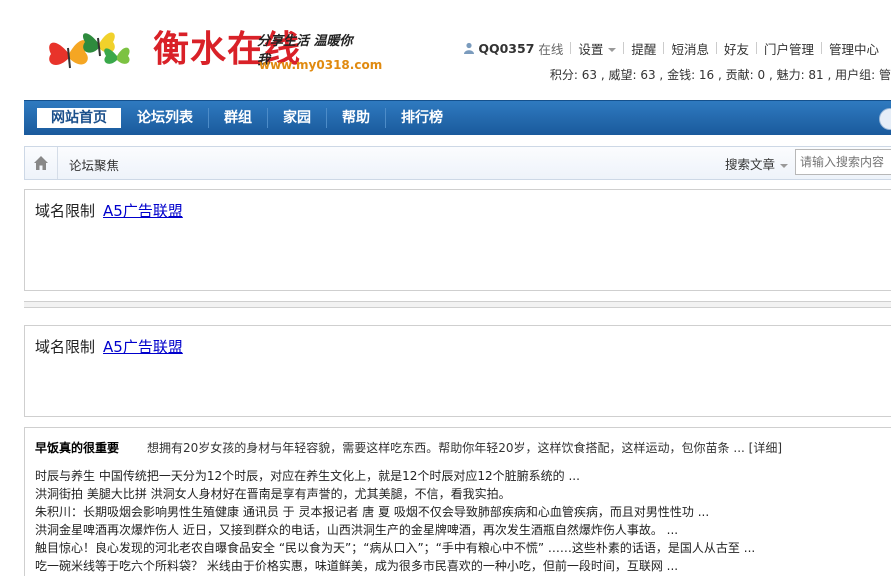  I want to click on site-url: www.my0318.com, so click(321, 65).